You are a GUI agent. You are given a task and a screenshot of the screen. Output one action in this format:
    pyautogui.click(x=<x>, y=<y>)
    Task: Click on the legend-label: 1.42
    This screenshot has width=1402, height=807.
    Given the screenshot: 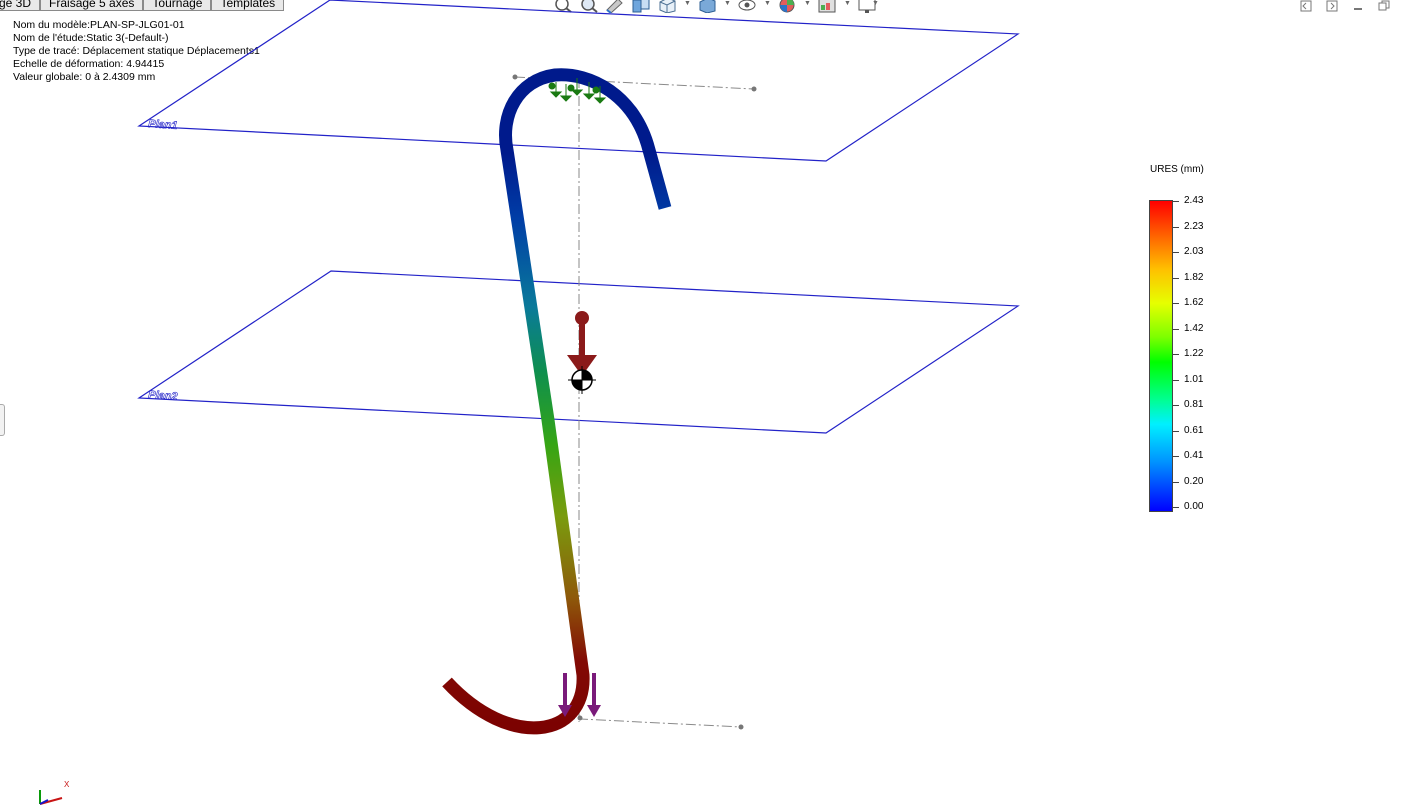 What is the action you would take?
    pyautogui.click(x=1194, y=328)
    